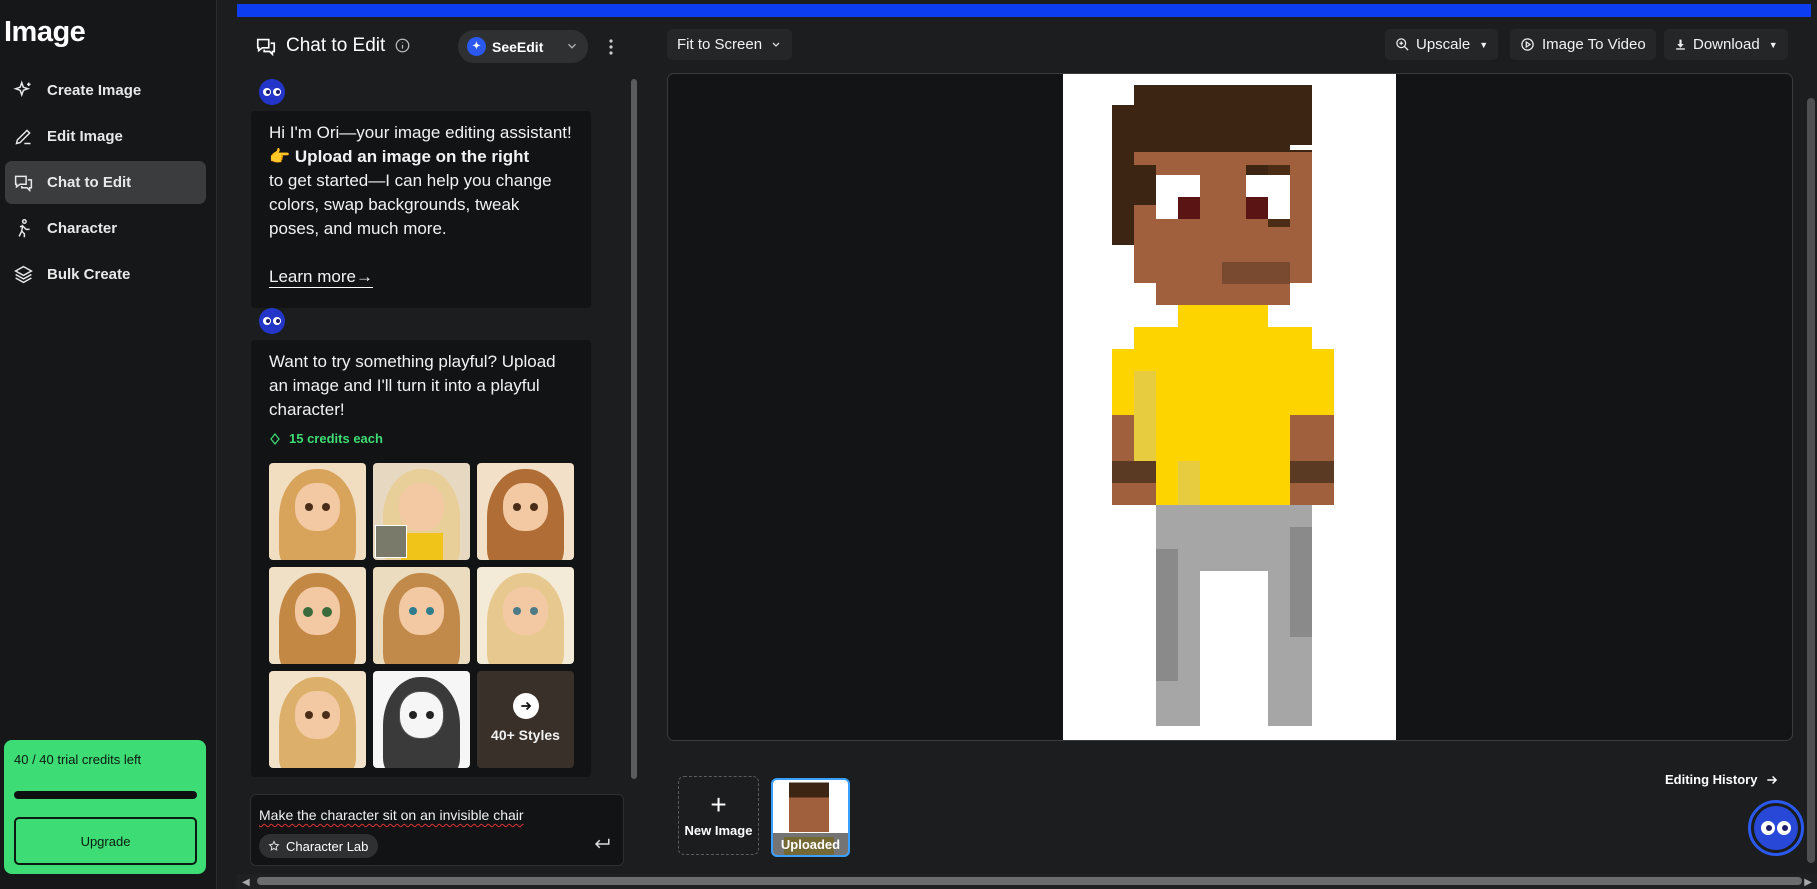 The width and height of the screenshot is (1817, 889). What do you see at coordinates (810, 817) in the screenshot?
I see `uploaded-thumbnail: Uploaded` at bounding box center [810, 817].